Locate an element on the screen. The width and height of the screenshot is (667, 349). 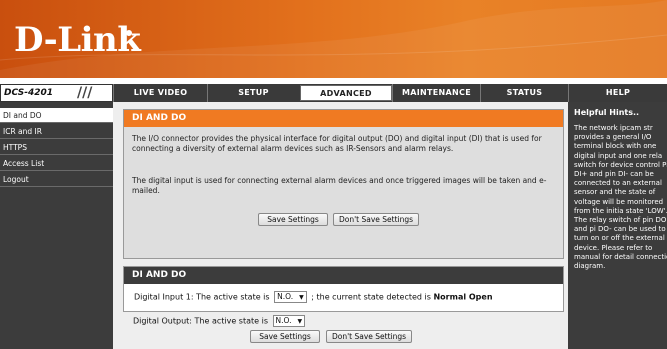
tab-help: HELP is located at coordinates (617, 93).